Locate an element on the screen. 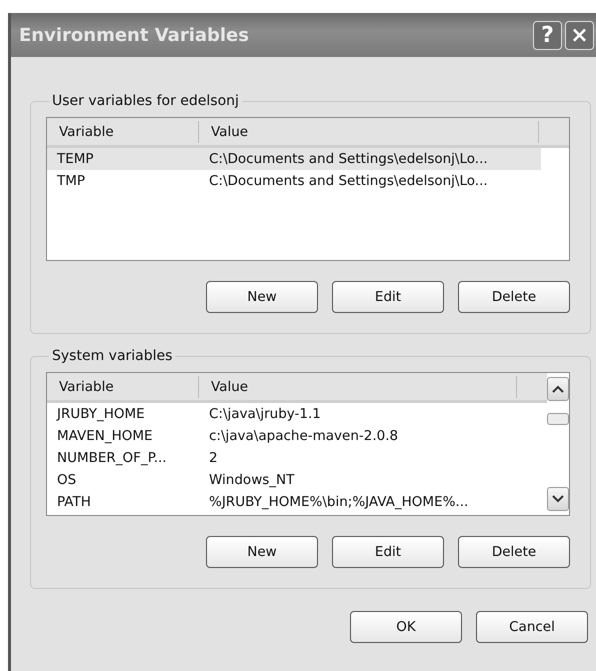 This screenshot has height=671, width=596. ok-button: OK is located at coordinates (406, 627).